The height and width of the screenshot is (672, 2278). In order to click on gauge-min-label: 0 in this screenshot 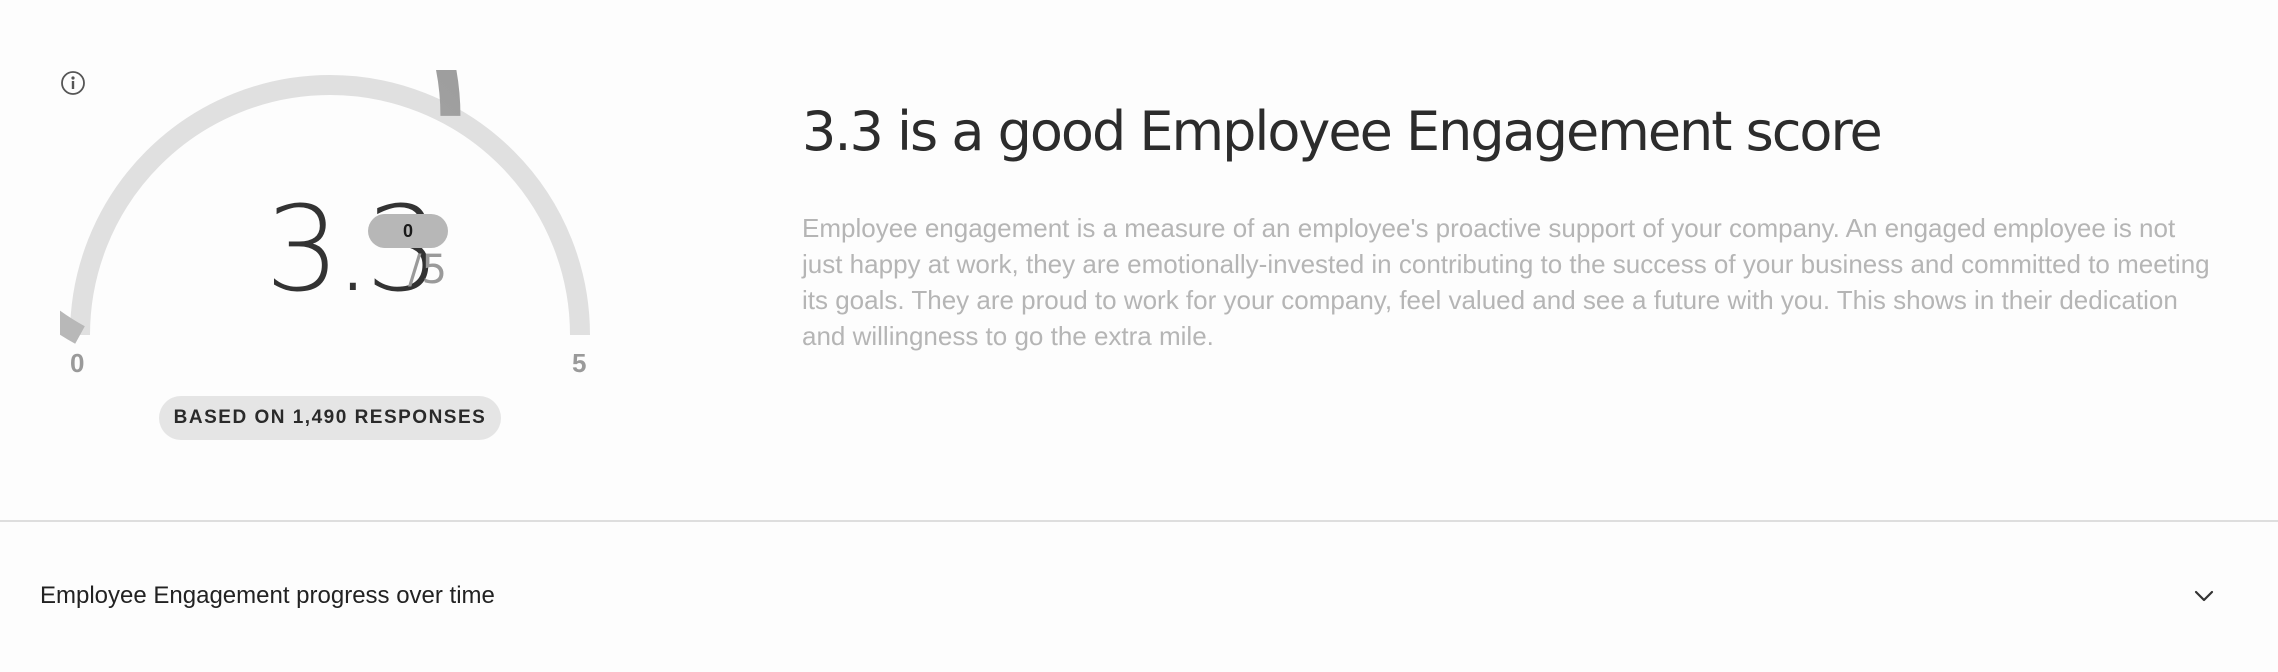, I will do `click(77, 363)`.